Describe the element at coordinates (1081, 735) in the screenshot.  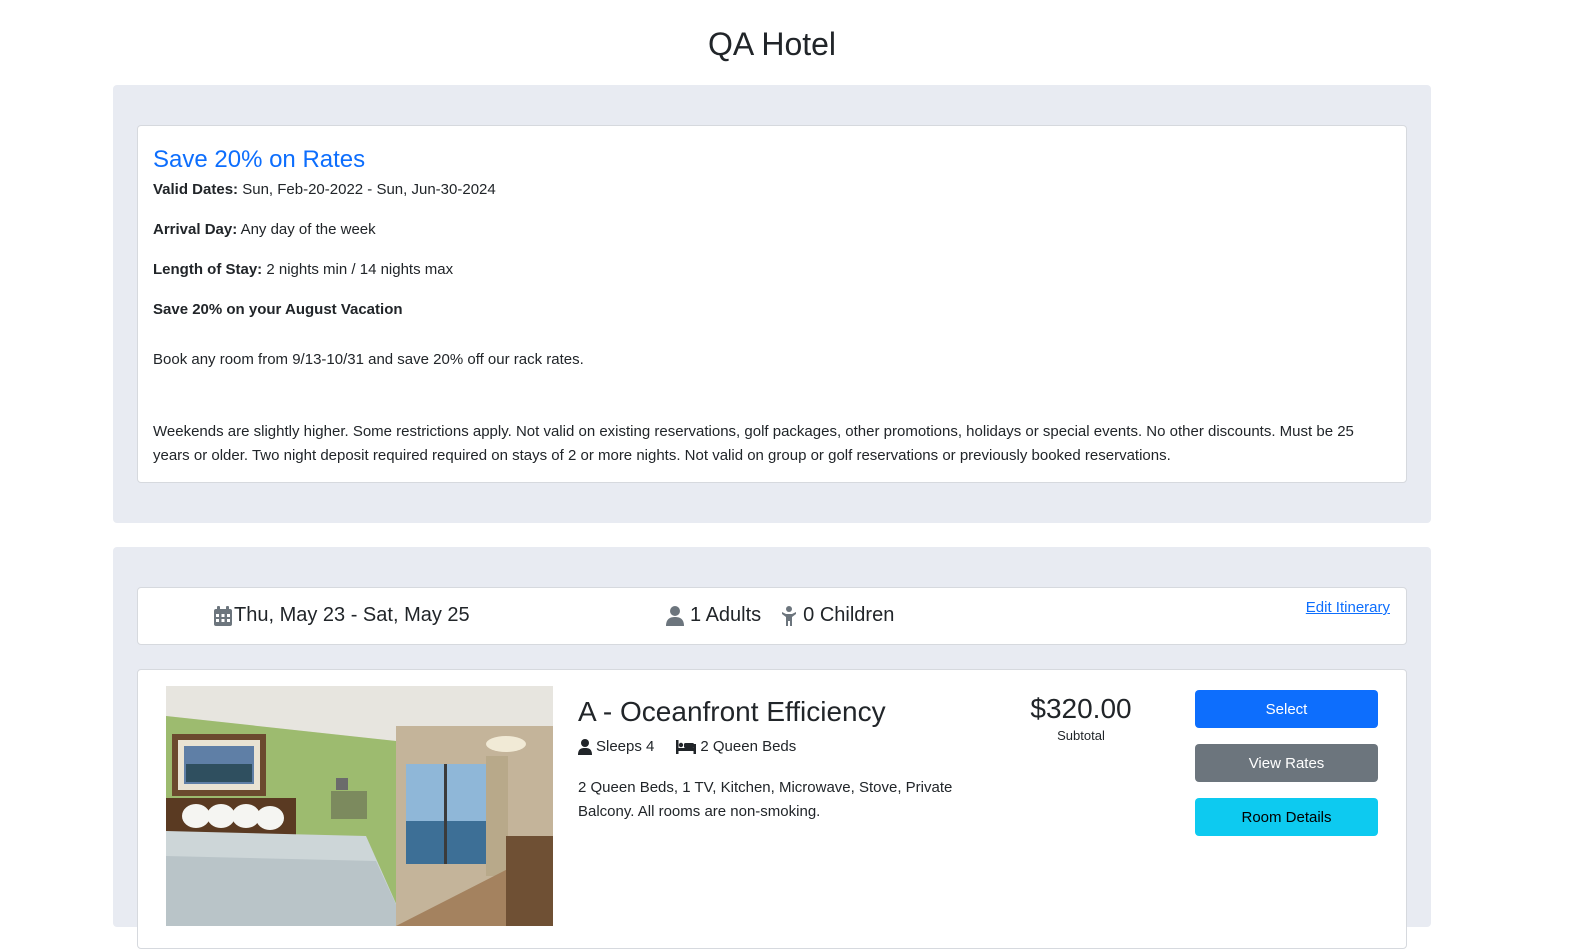
I see `price-label: Subtotal` at that location.